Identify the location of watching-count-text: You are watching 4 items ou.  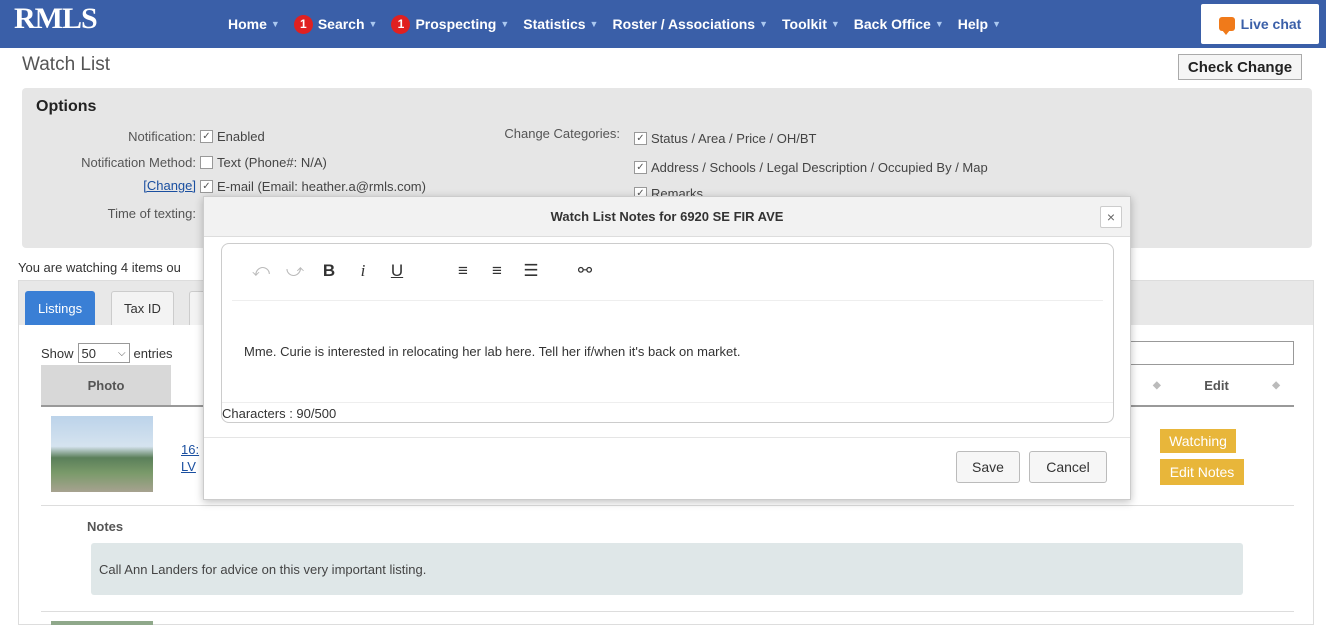
(99, 267).